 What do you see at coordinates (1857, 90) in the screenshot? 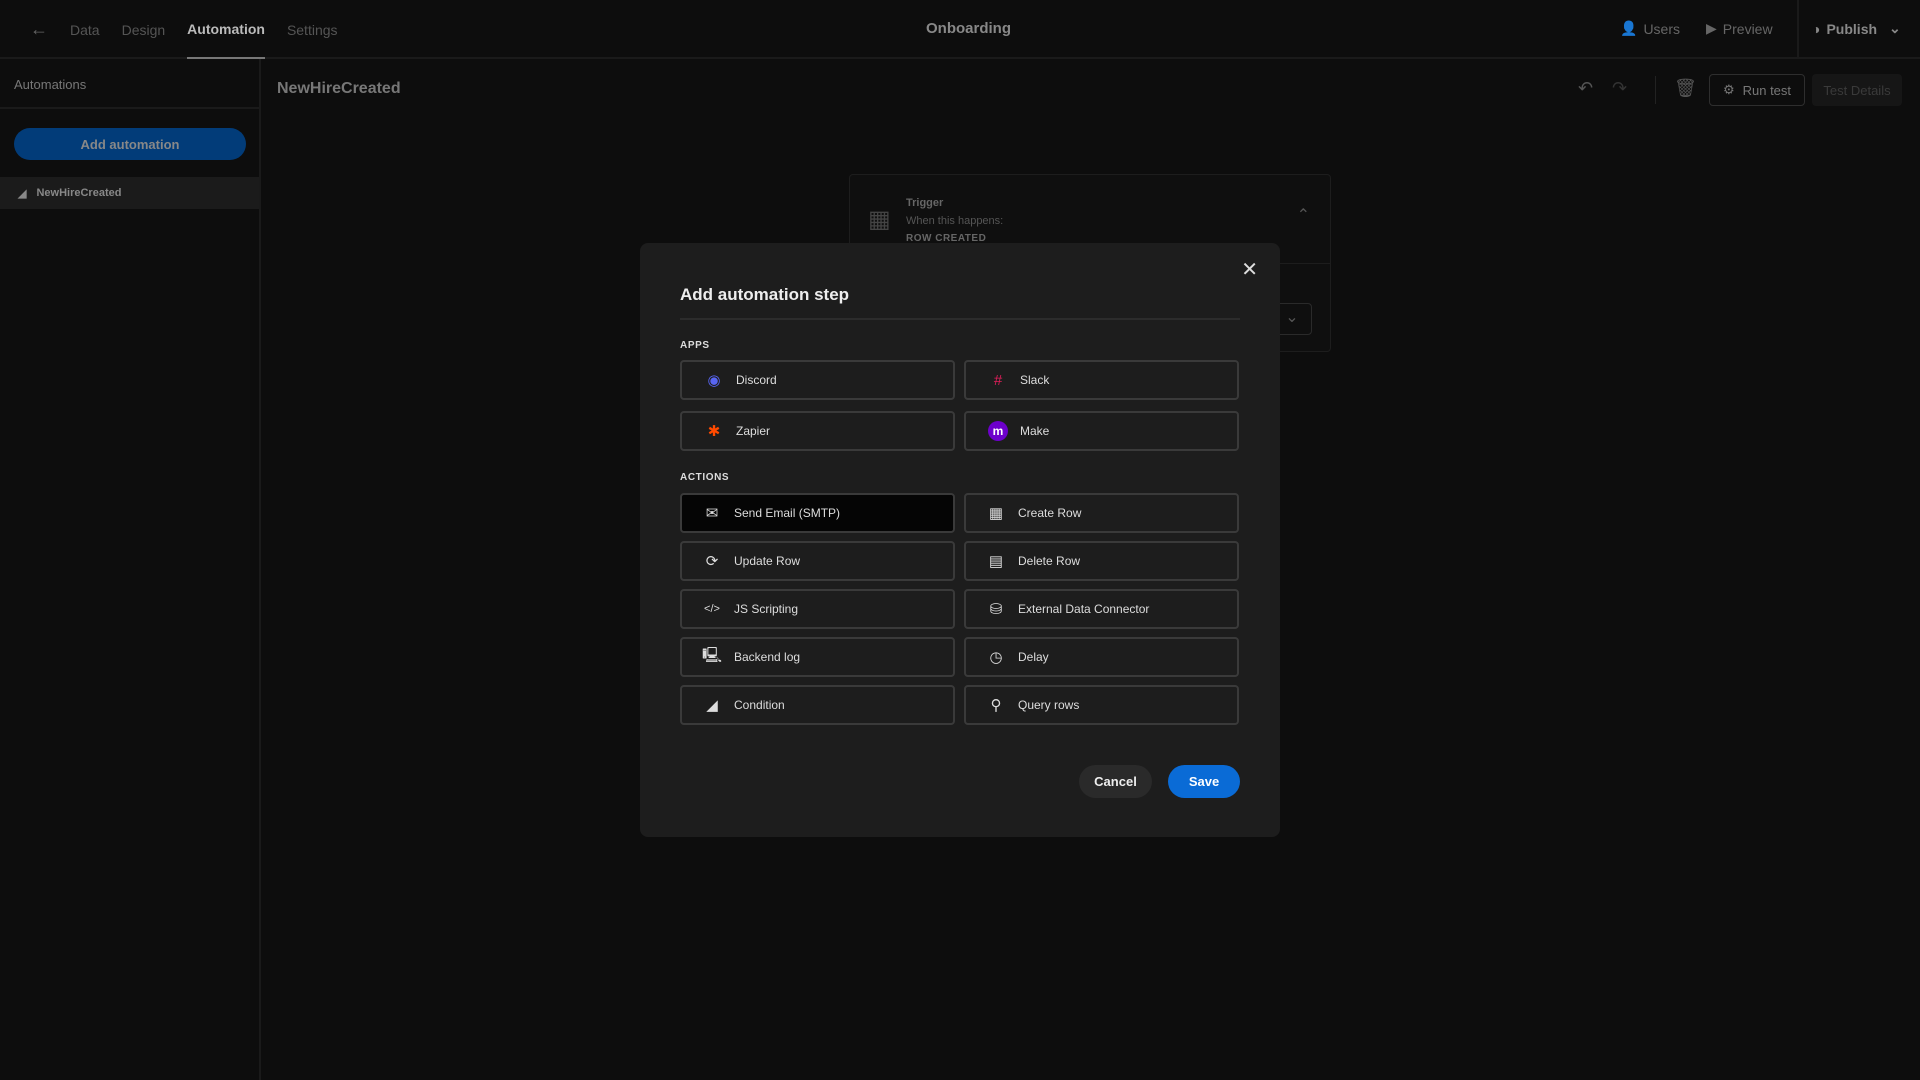
I see `test-details-button: Test Details` at bounding box center [1857, 90].